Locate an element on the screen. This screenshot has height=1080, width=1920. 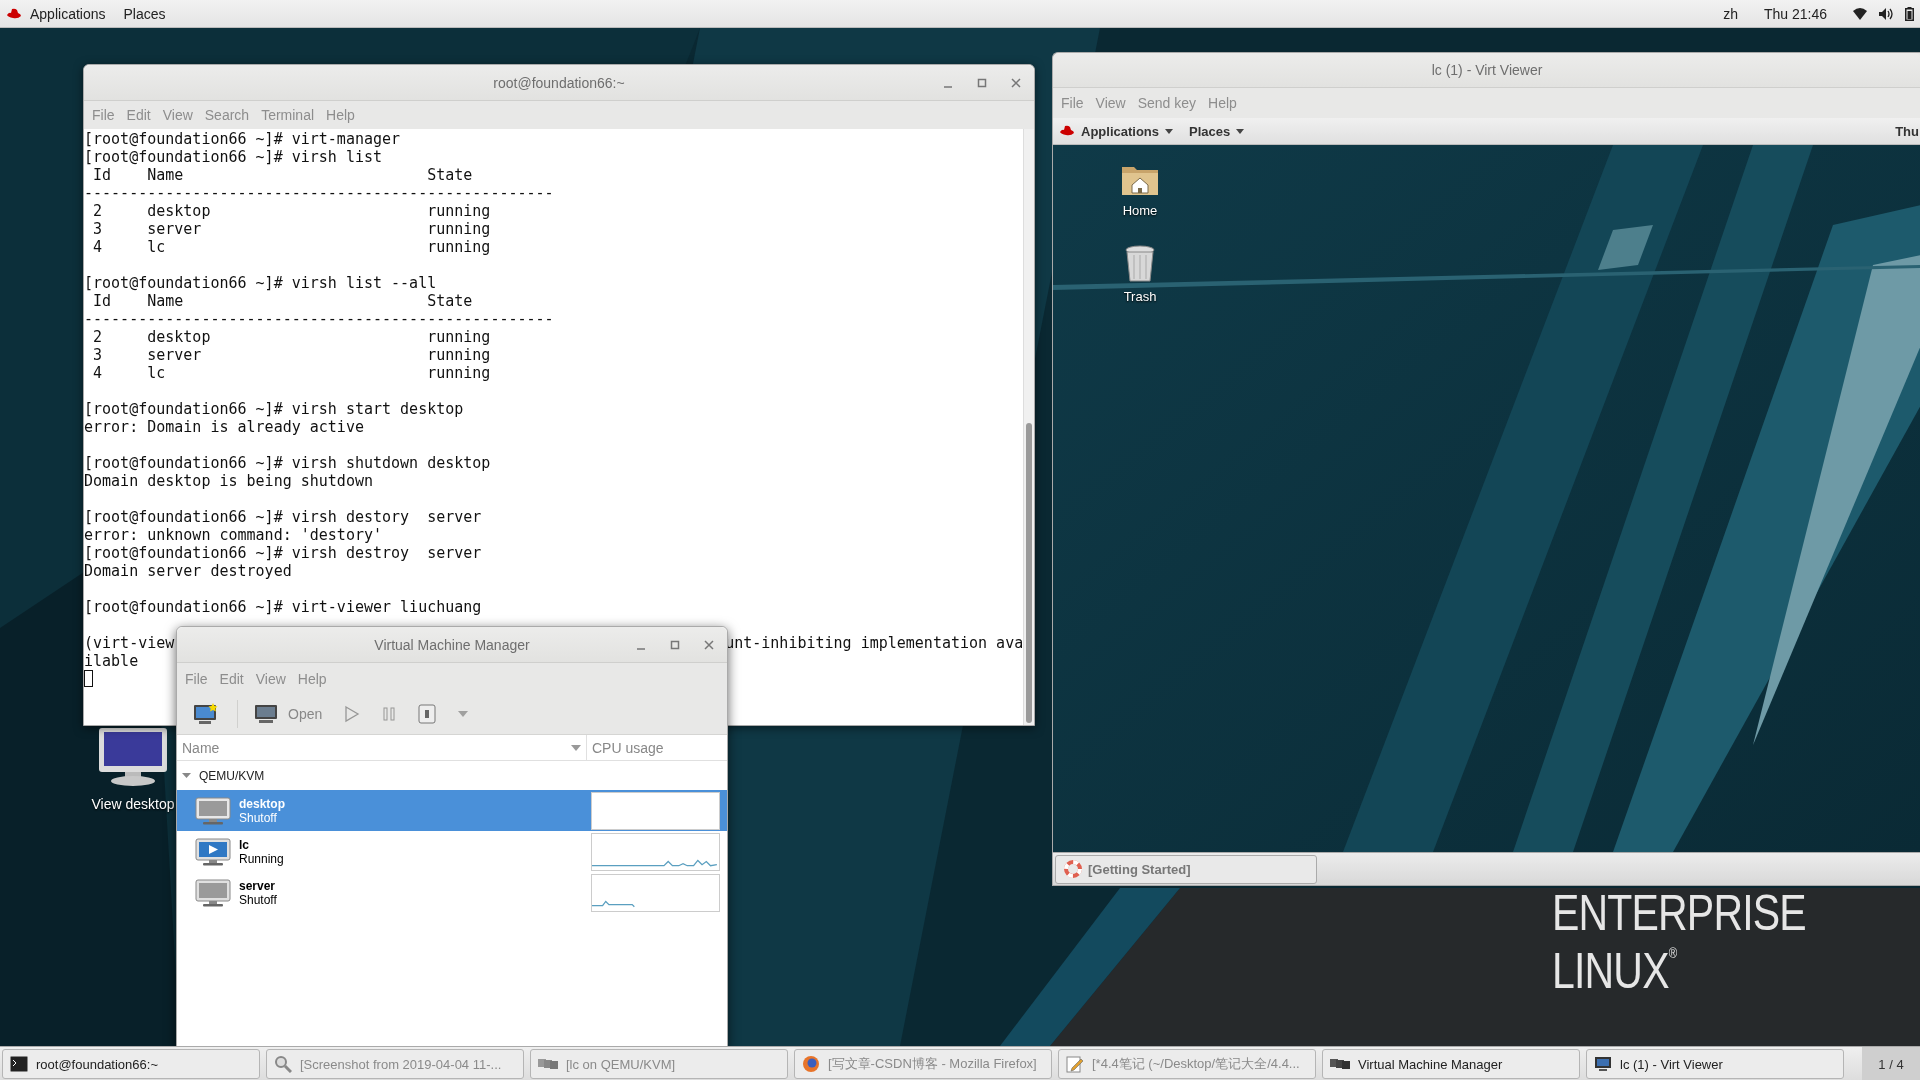
panel-menu: Applications is located at coordinates (69, 13).